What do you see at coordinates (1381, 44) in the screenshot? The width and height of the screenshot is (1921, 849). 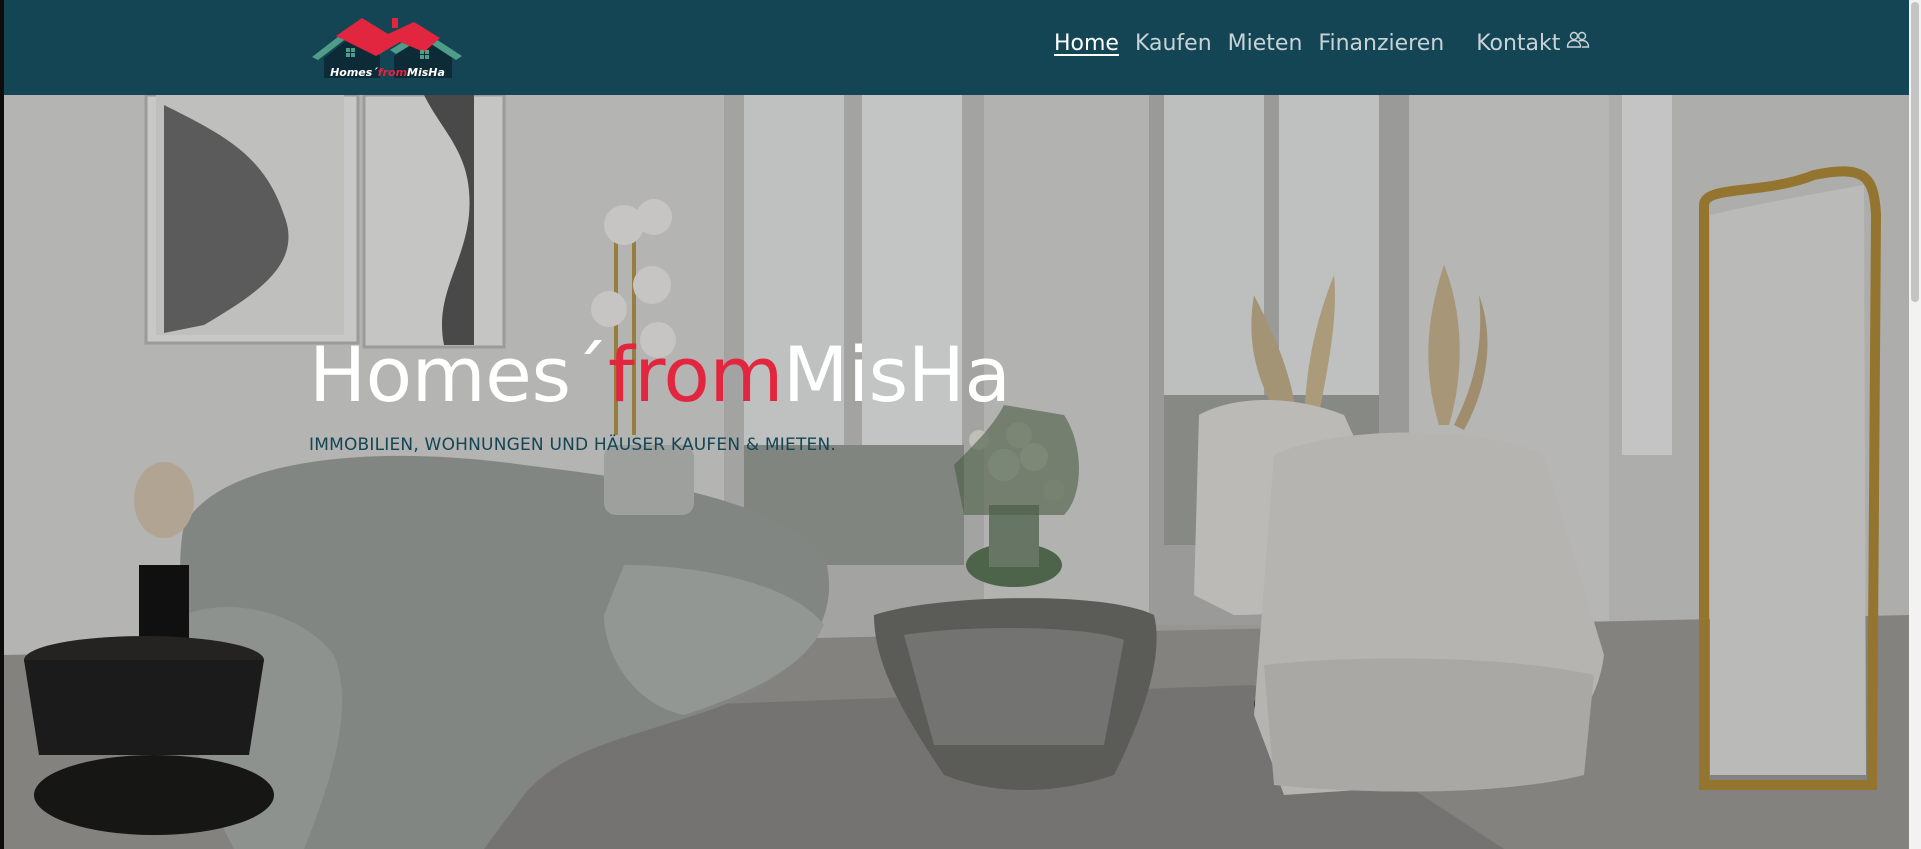 I see `nav-item-finanzieren: Finanzieren` at bounding box center [1381, 44].